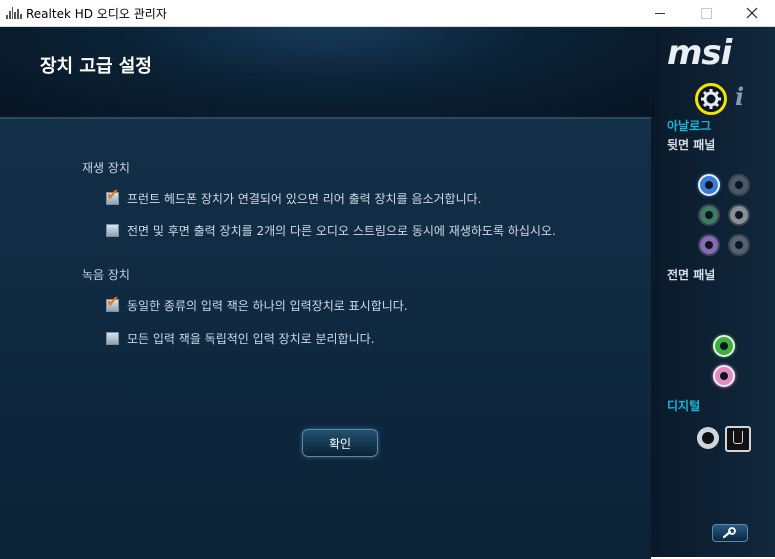  What do you see at coordinates (106, 275) in the screenshot?
I see `recording-section-label: 녹음 장치` at bounding box center [106, 275].